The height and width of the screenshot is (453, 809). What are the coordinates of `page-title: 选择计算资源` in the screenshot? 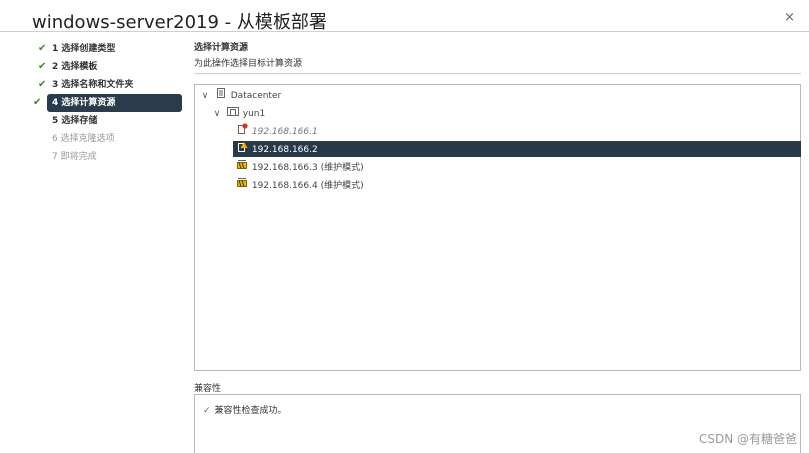 It's located at (221, 48).